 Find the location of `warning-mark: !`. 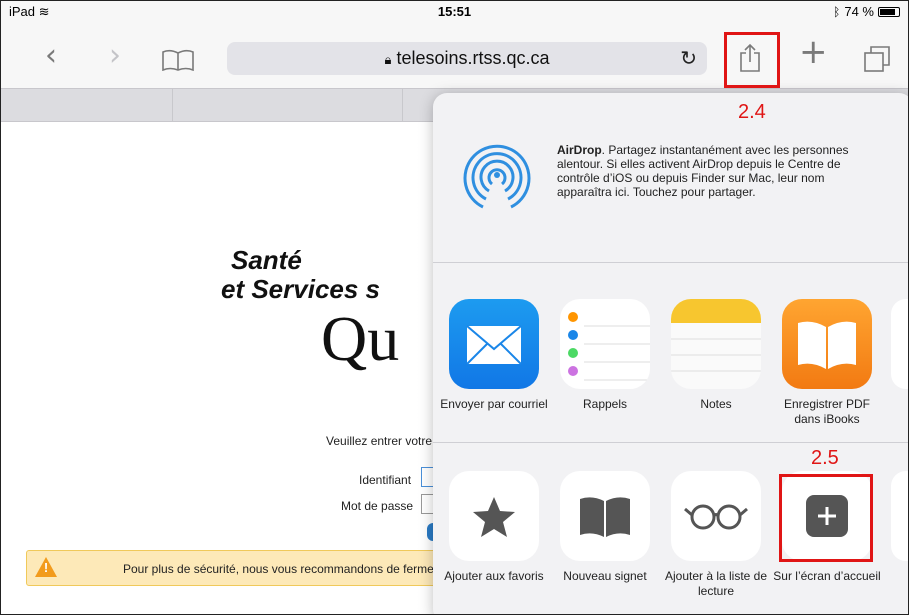

warning-mark: ! is located at coordinates (46, 567).